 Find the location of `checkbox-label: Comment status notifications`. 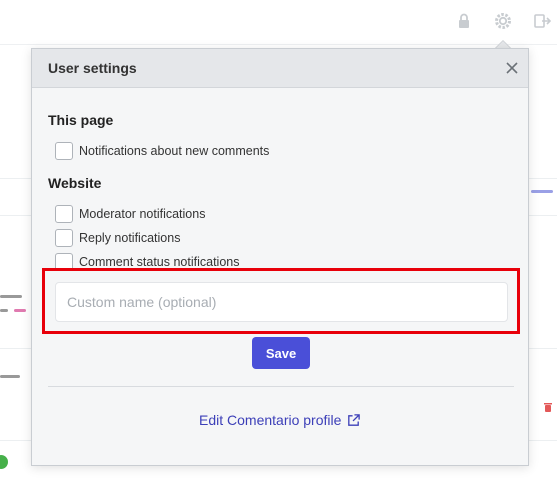

checkbox-label: Comment status notifications is located at coordinates (159, 262).